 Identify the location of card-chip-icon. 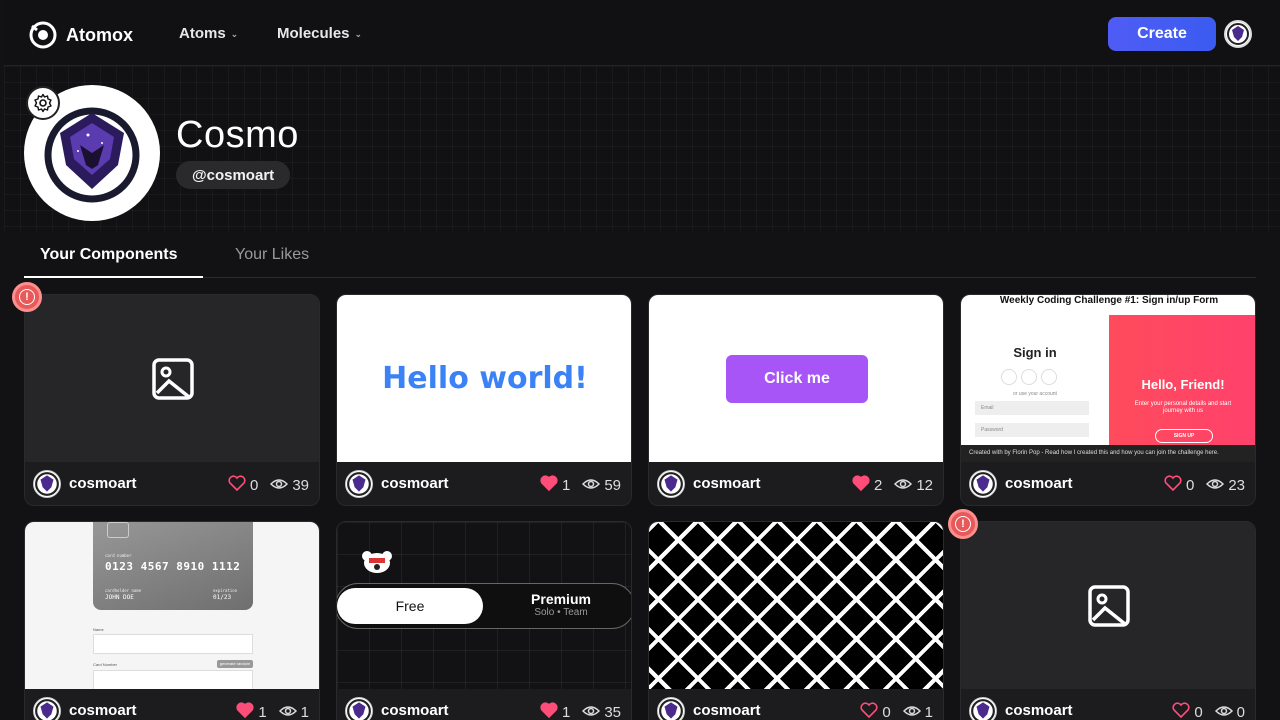
(118, 530).